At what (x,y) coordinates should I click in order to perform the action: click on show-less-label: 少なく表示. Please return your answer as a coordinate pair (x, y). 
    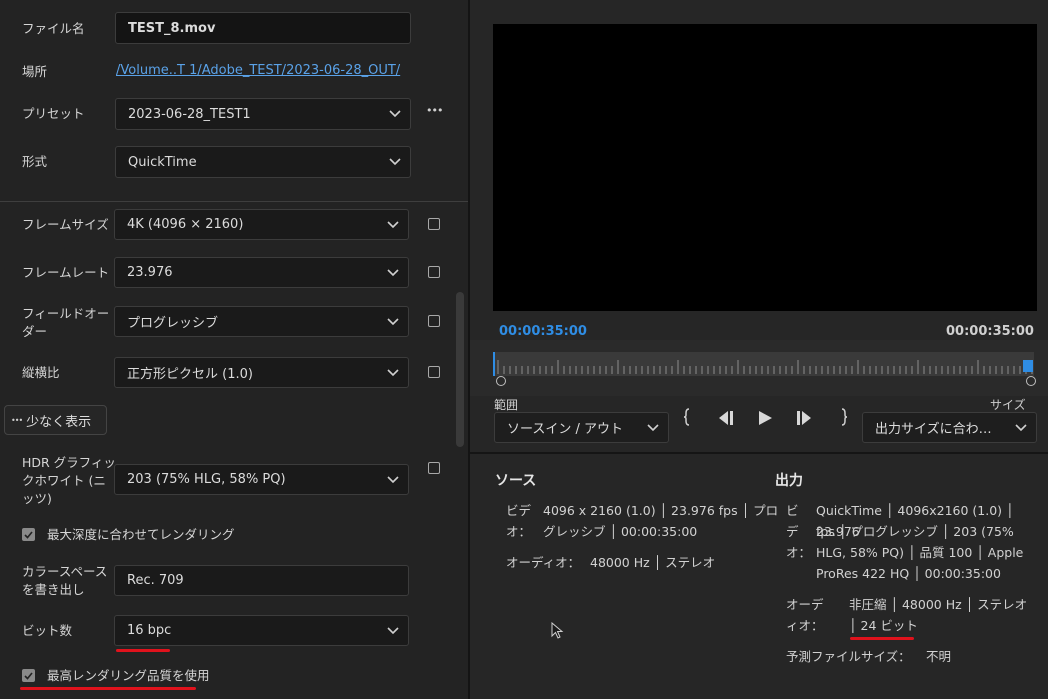
    Looking at the image, I should click on (59, 422).